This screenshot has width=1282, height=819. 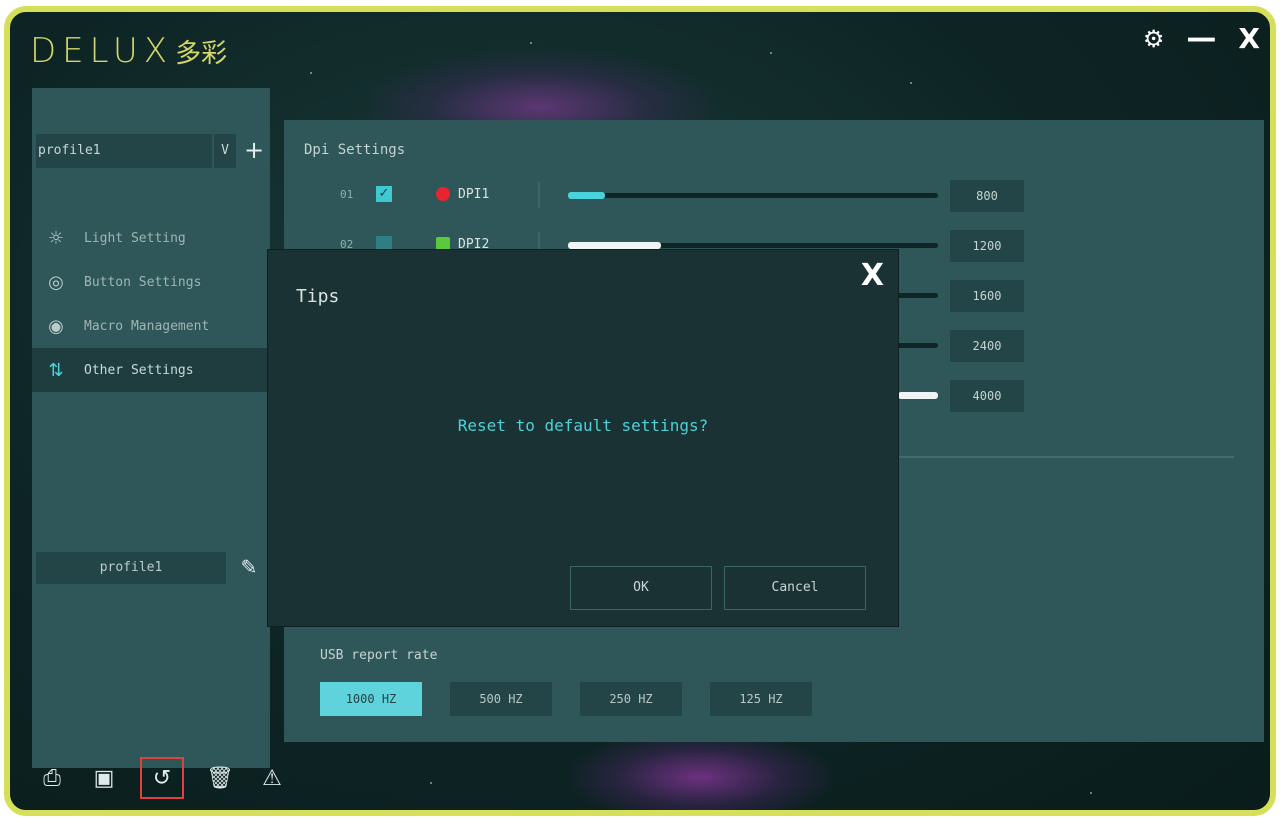 I want to click on chevron-down-icon: V, so click(x=225, y=151).